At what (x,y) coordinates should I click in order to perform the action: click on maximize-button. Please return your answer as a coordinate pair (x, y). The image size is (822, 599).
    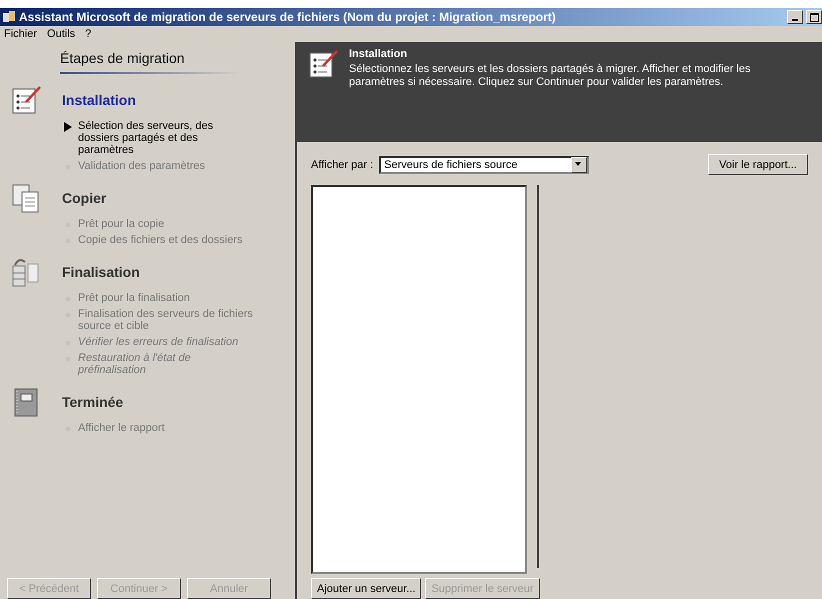
    Looking at the image, I should click on (814, 17).